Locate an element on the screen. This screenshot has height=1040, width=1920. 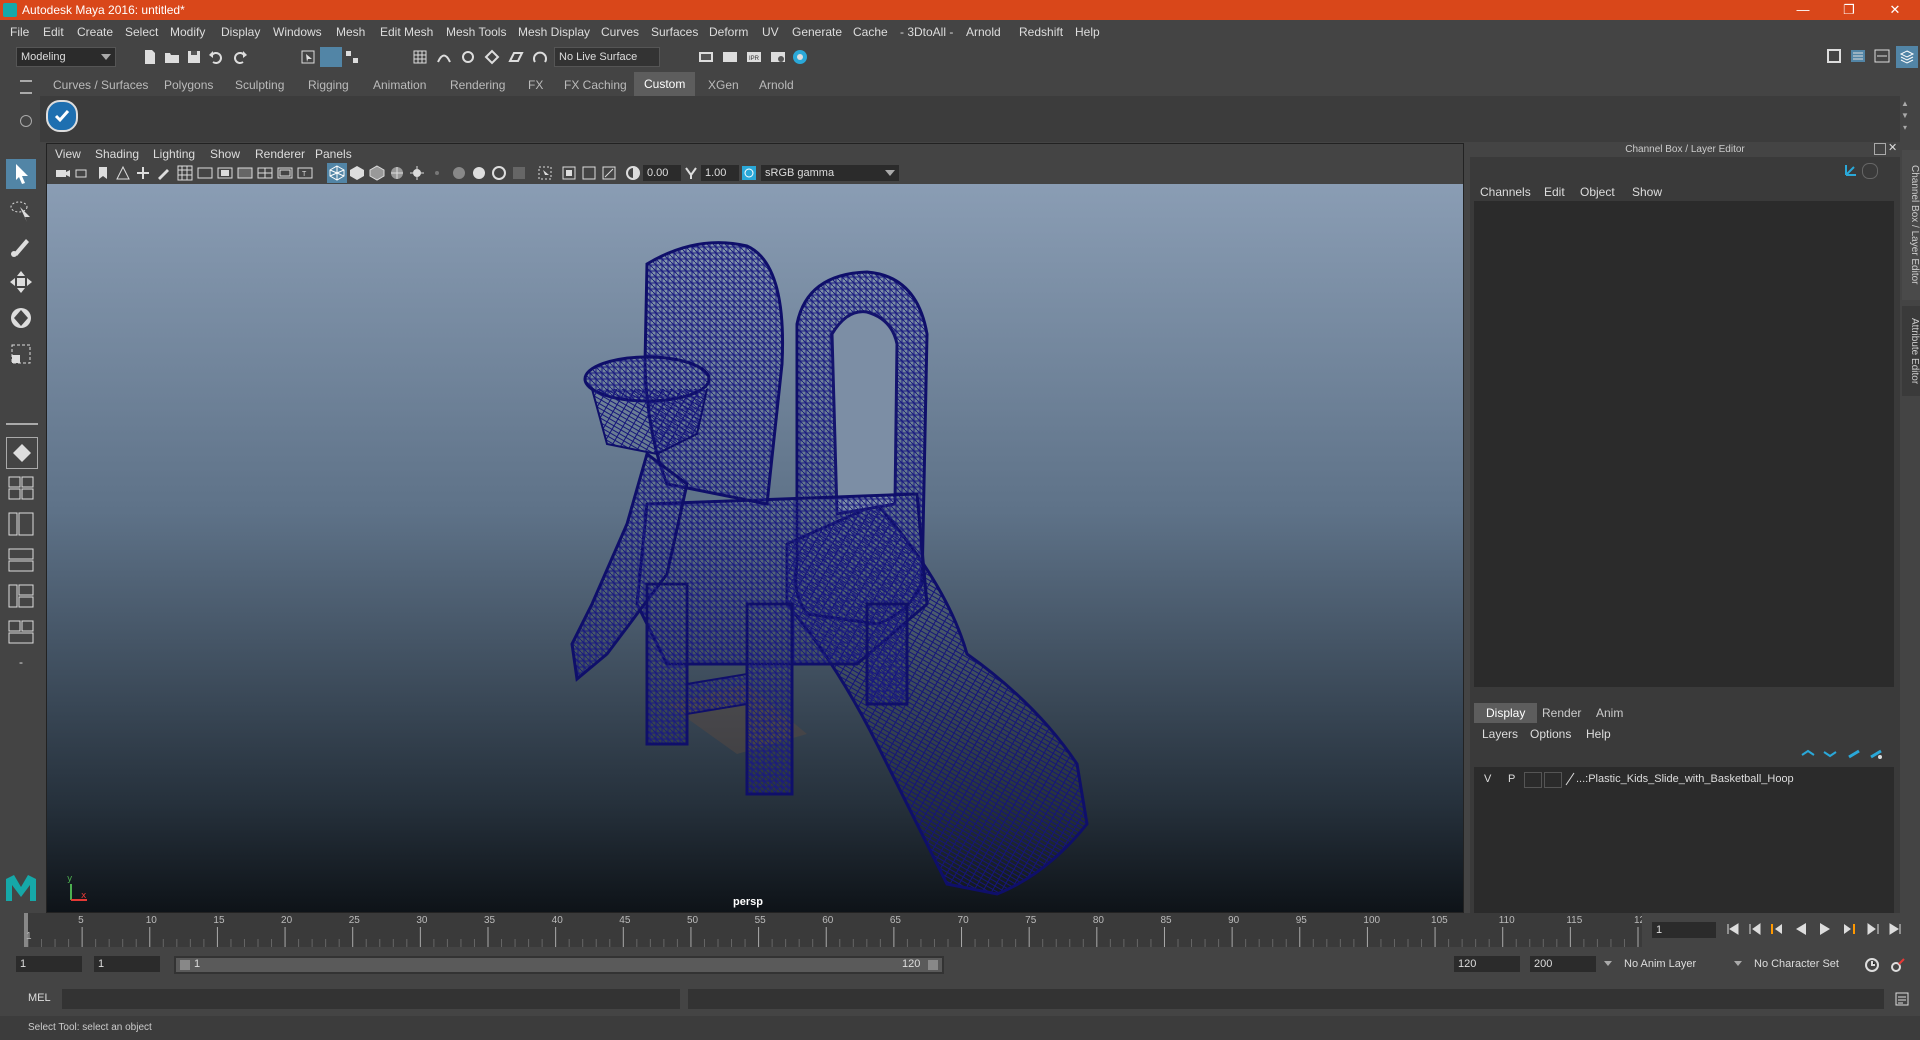
select-by-hierarchy-icon is located at coordinates (308, 57).